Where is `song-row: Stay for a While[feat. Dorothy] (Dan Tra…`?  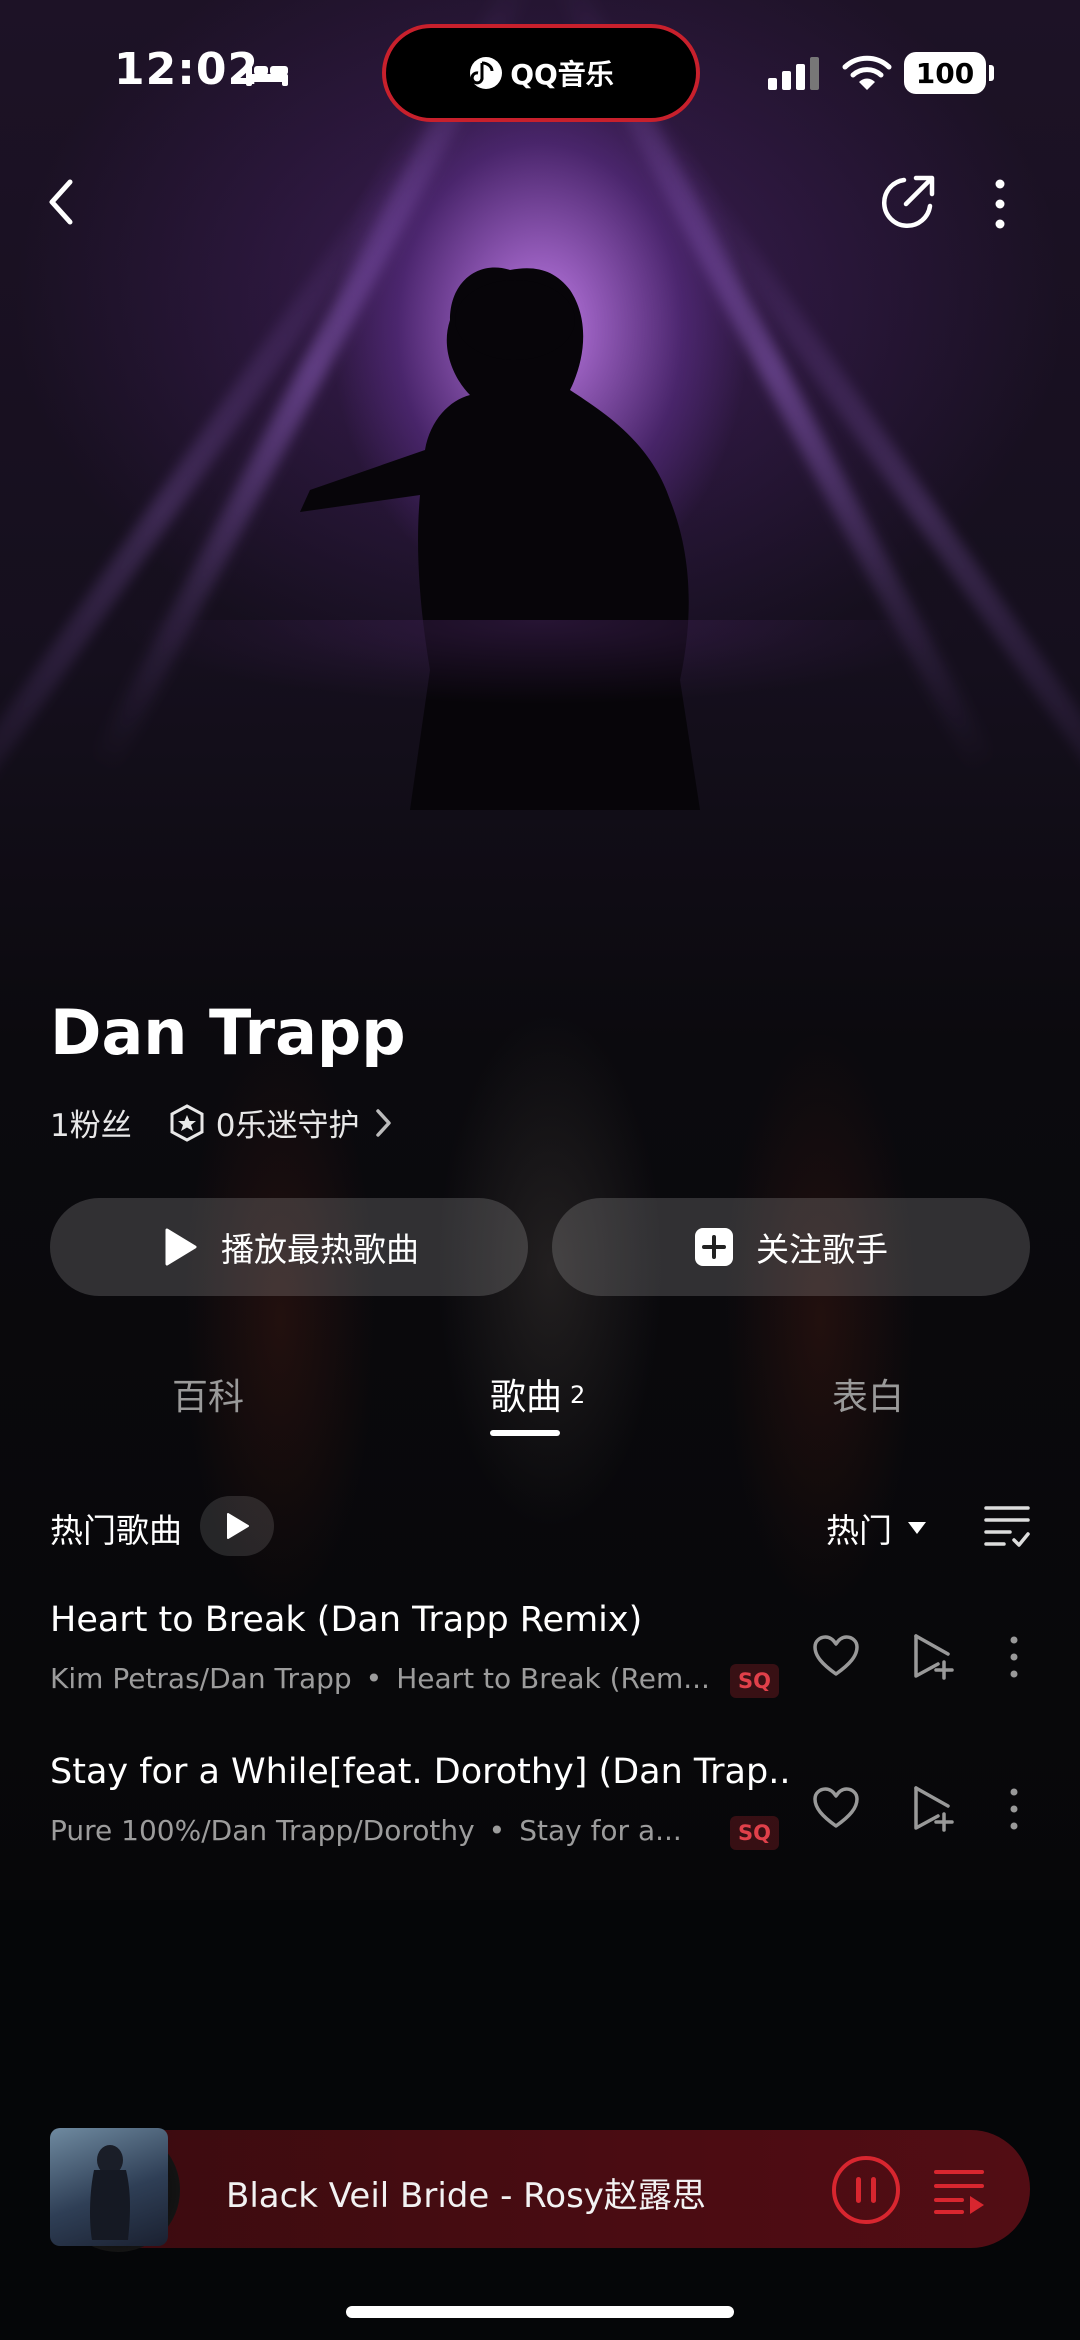 song-row: Stay for a While[feat. Dorothy] (Dan Tra… is located at coordinates (540, 1812).